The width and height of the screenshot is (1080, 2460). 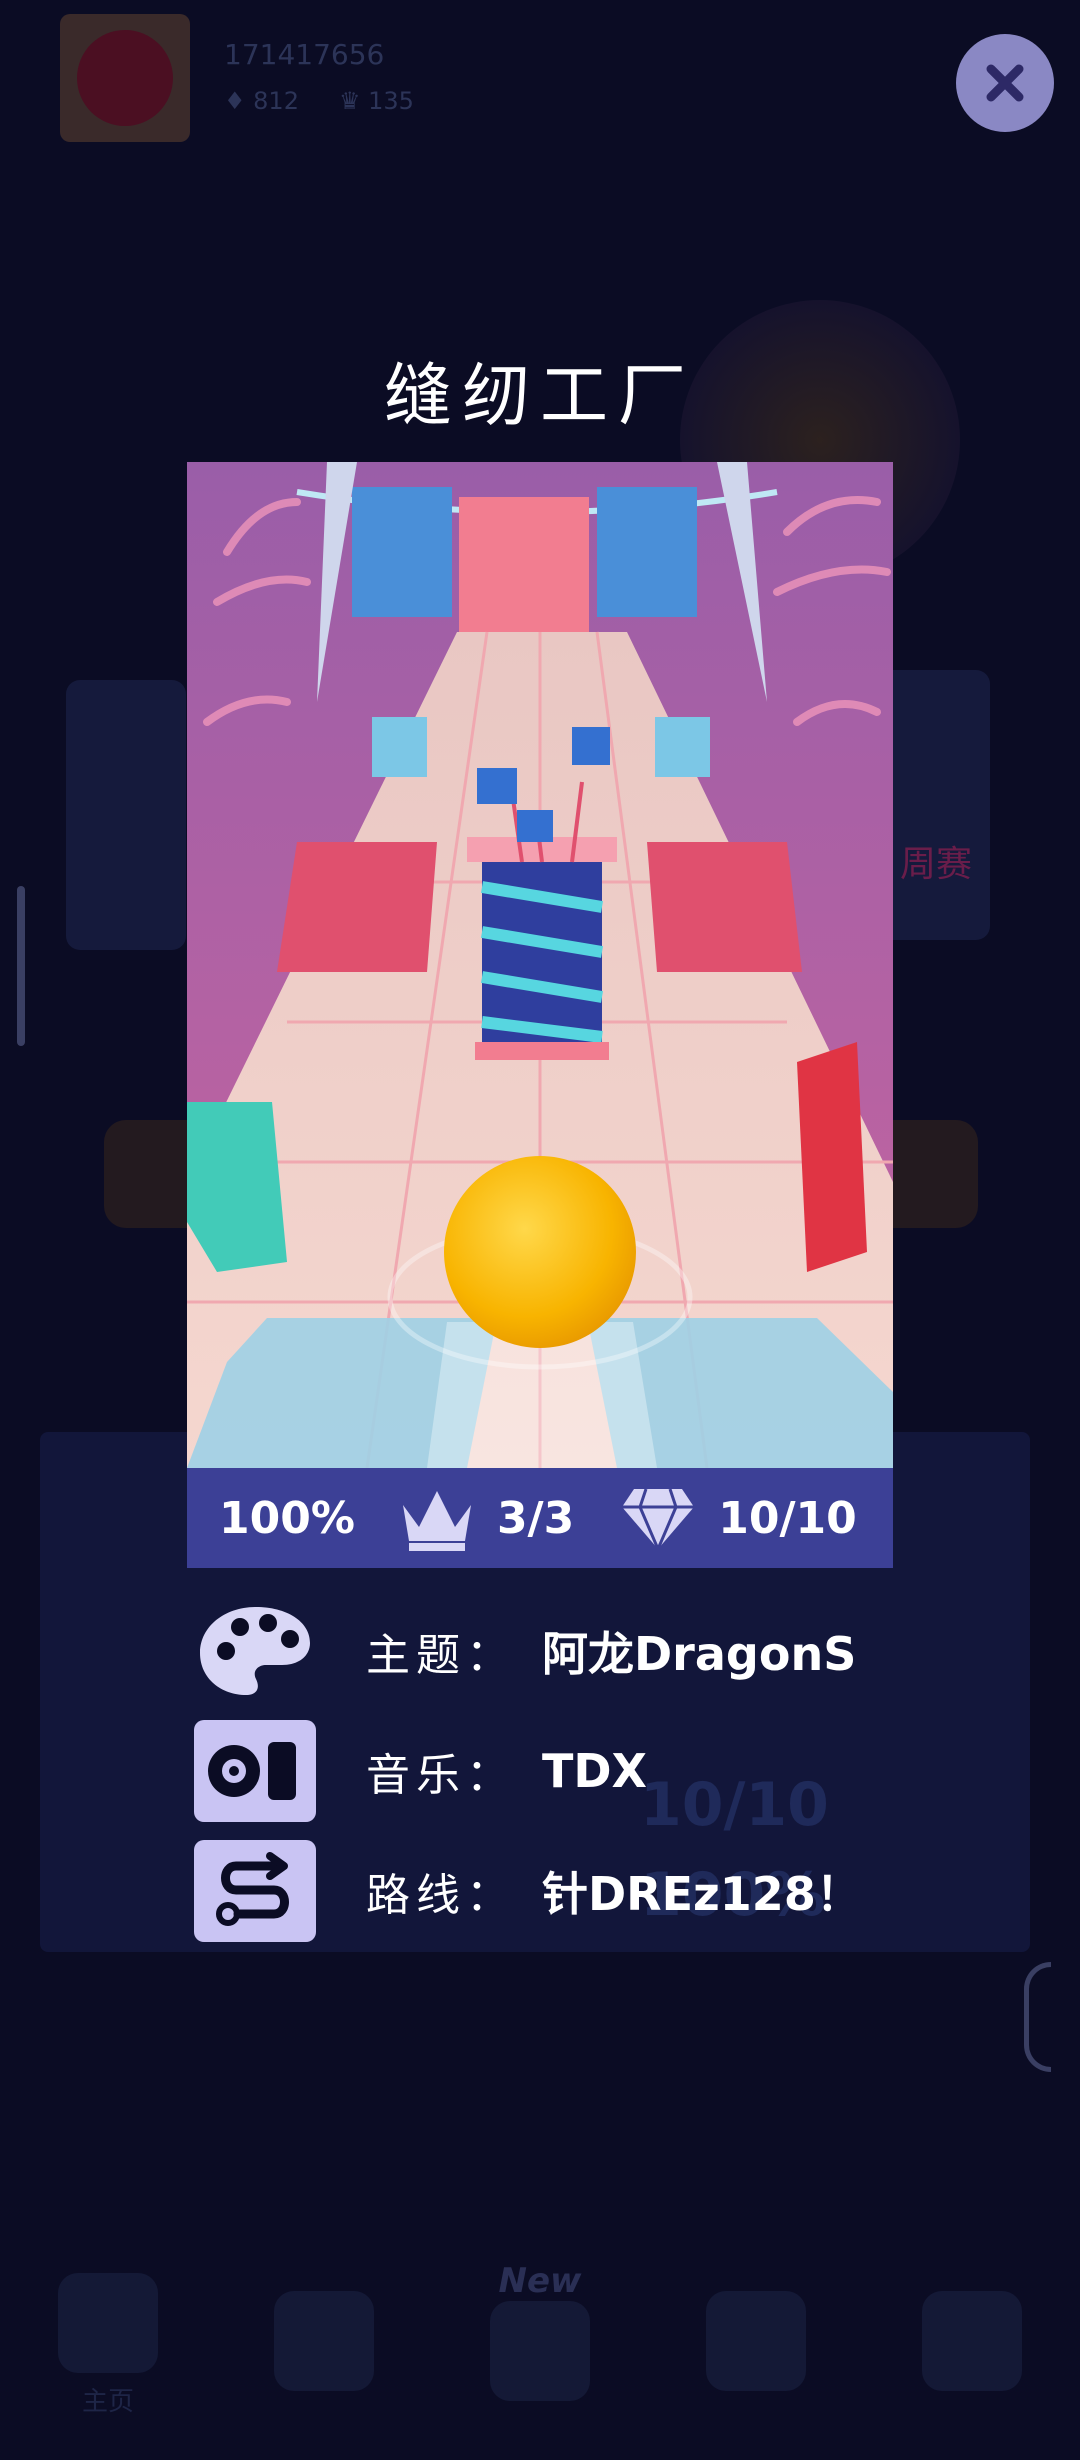 I want to click on theme-icon-box, so click(x=255, y=1651).